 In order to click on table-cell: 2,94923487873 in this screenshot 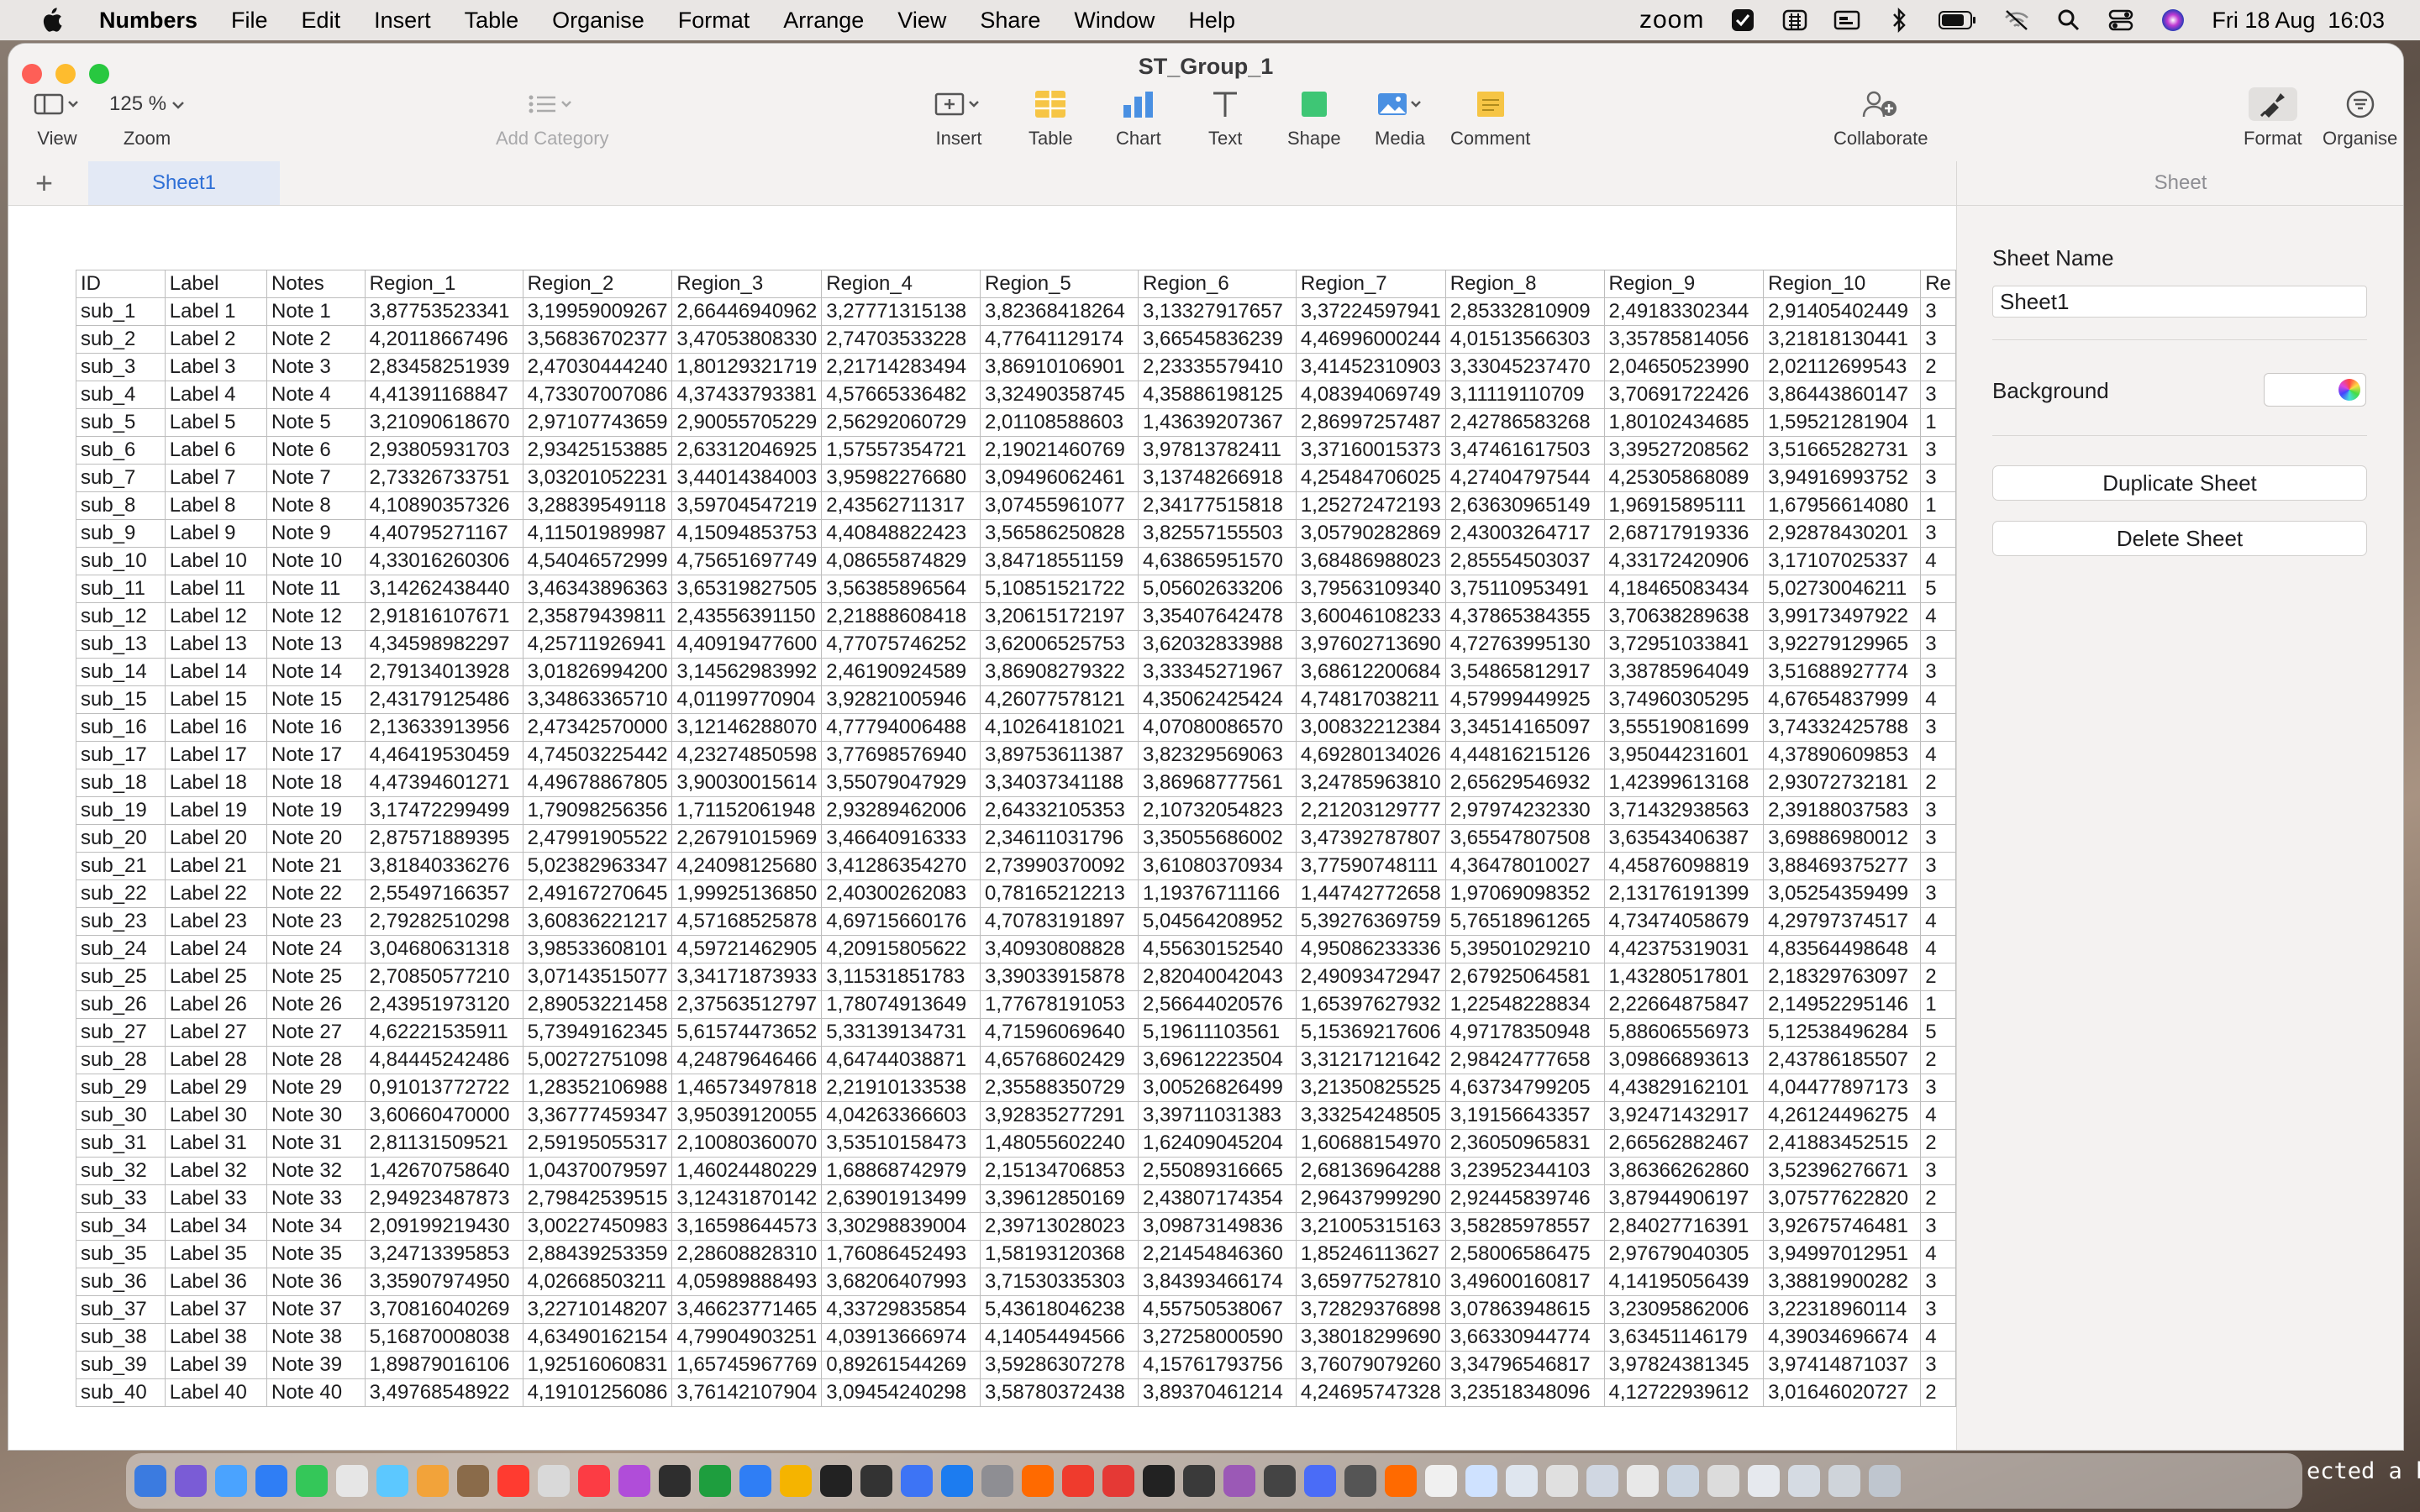, I will do `click(443, 1198)`.